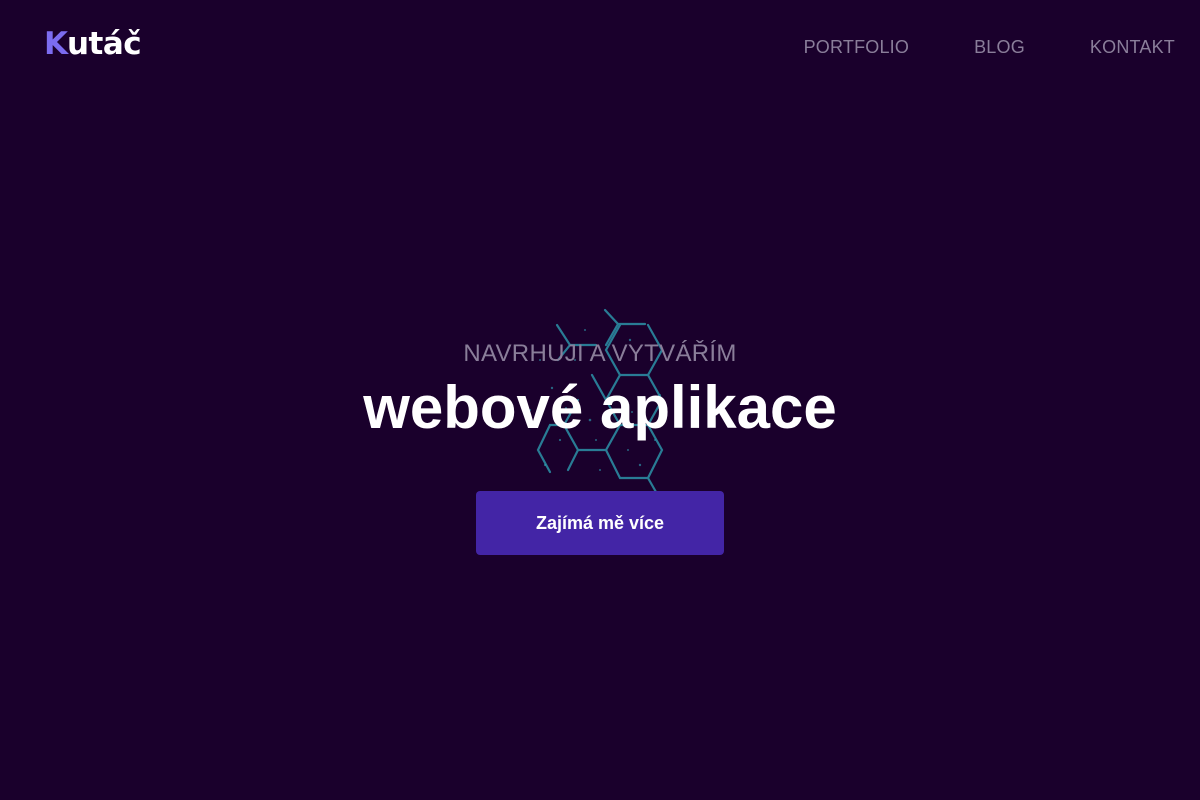  I want to click on hero-title: webové aplikace, so click(600, 407).